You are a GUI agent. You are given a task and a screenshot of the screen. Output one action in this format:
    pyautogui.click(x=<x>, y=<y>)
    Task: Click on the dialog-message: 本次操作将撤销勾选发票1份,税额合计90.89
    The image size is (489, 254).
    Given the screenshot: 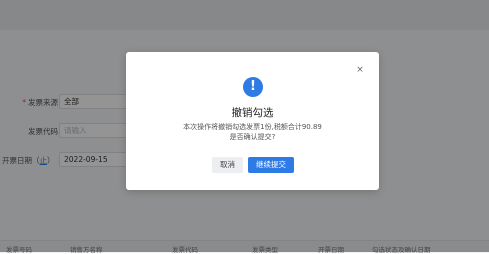 What is the action you would take?
    pyautogui.click(x=252, y=127)
    